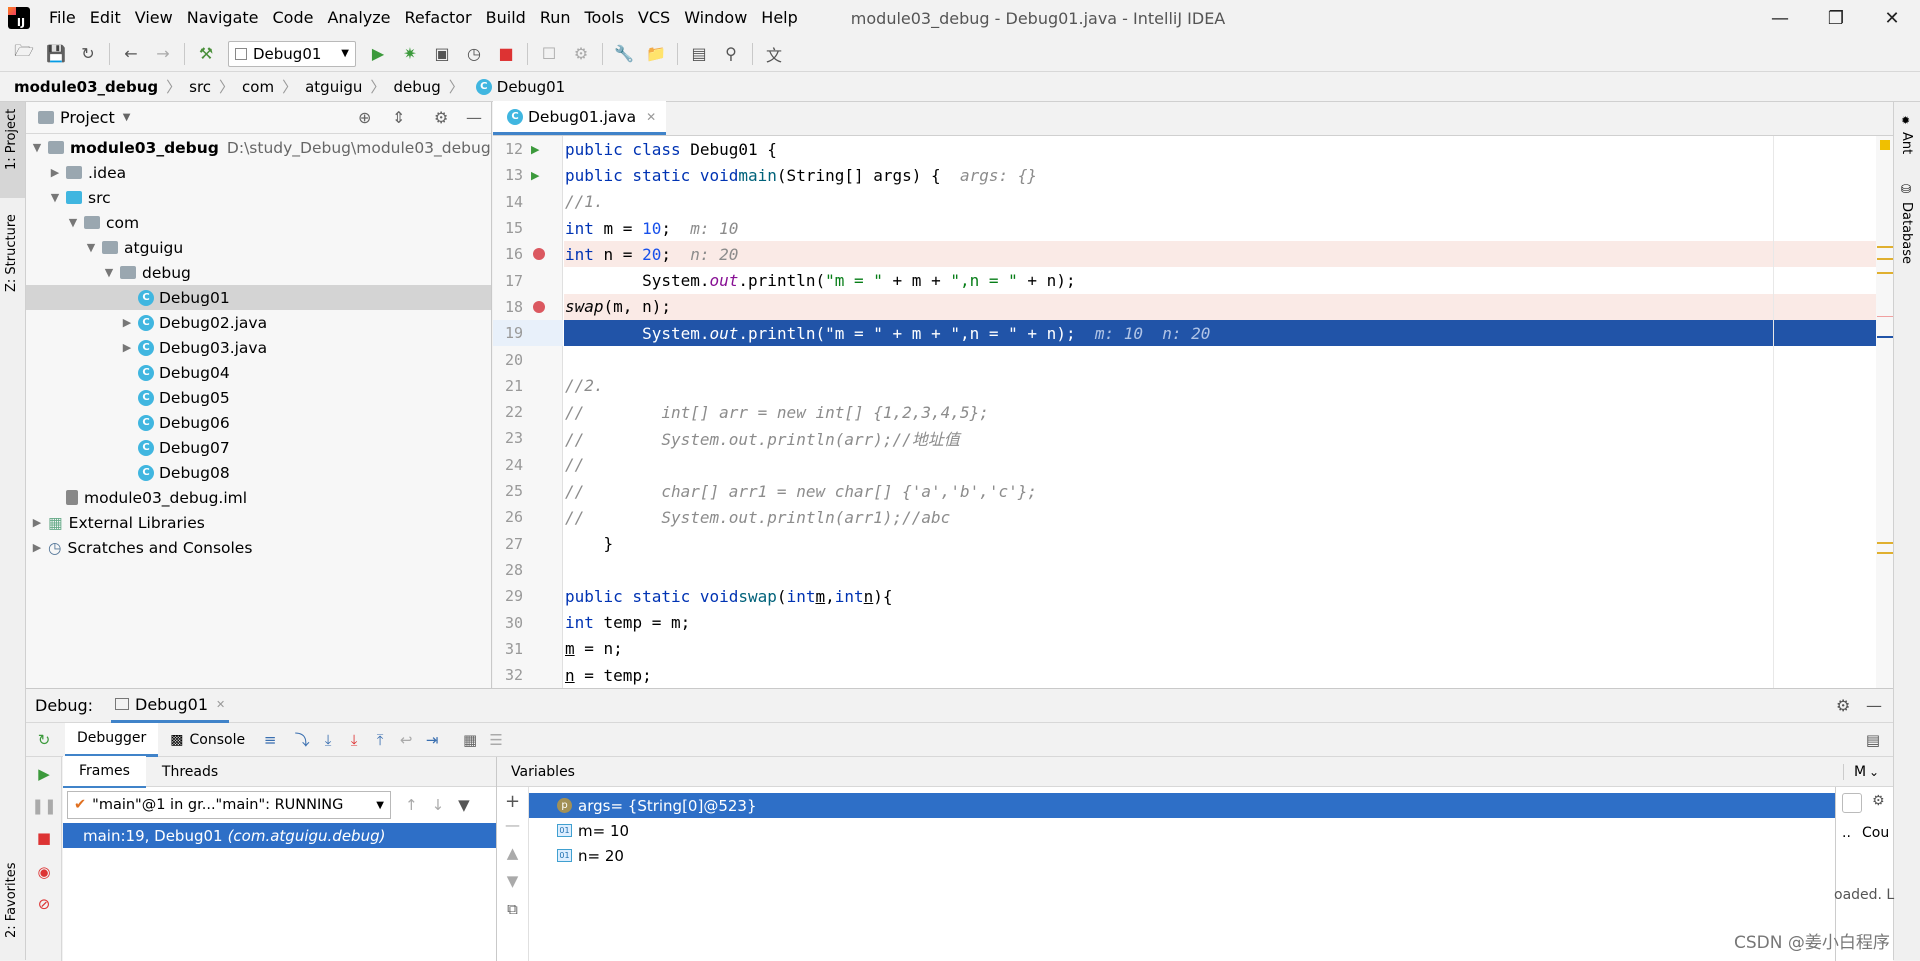  I want to click on variable-row: 01 m = 10, so click(1182, 830).